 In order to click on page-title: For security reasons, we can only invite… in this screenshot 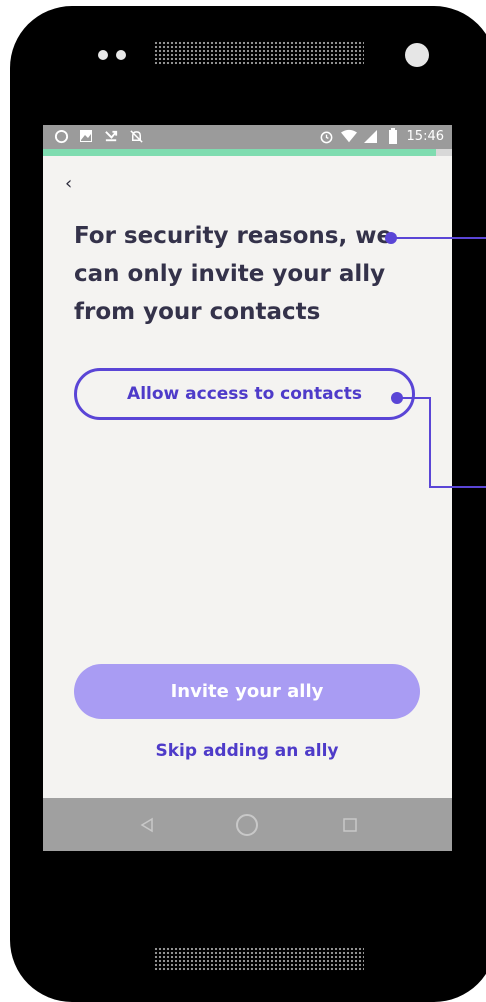, I will do `click(233, 274)`.